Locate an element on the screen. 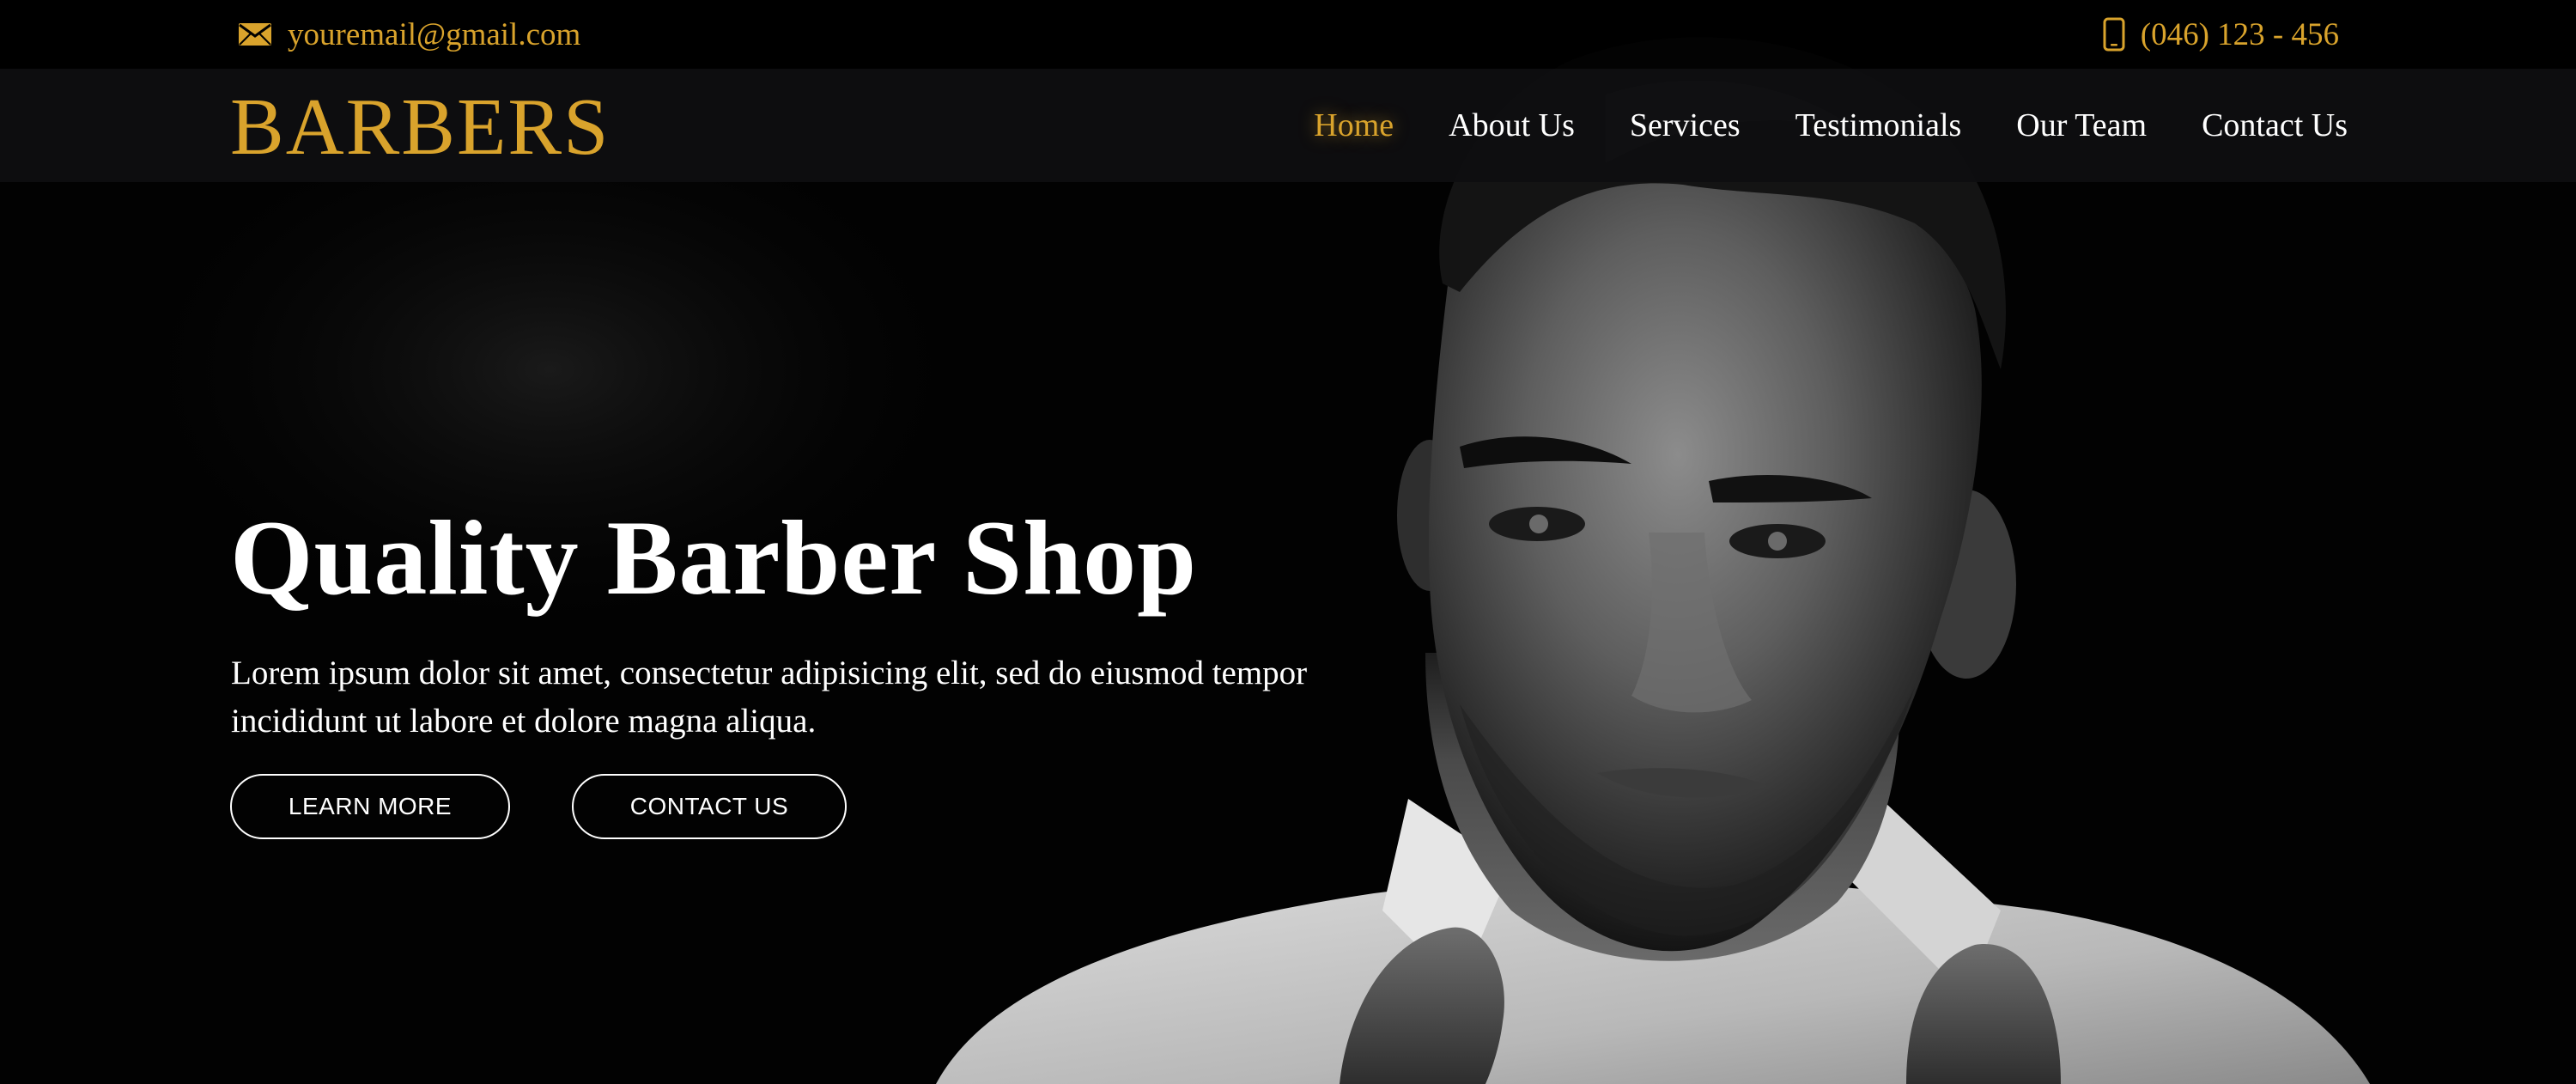  learn-more-button: LEARN MORE is located at coordinates (370, 807).